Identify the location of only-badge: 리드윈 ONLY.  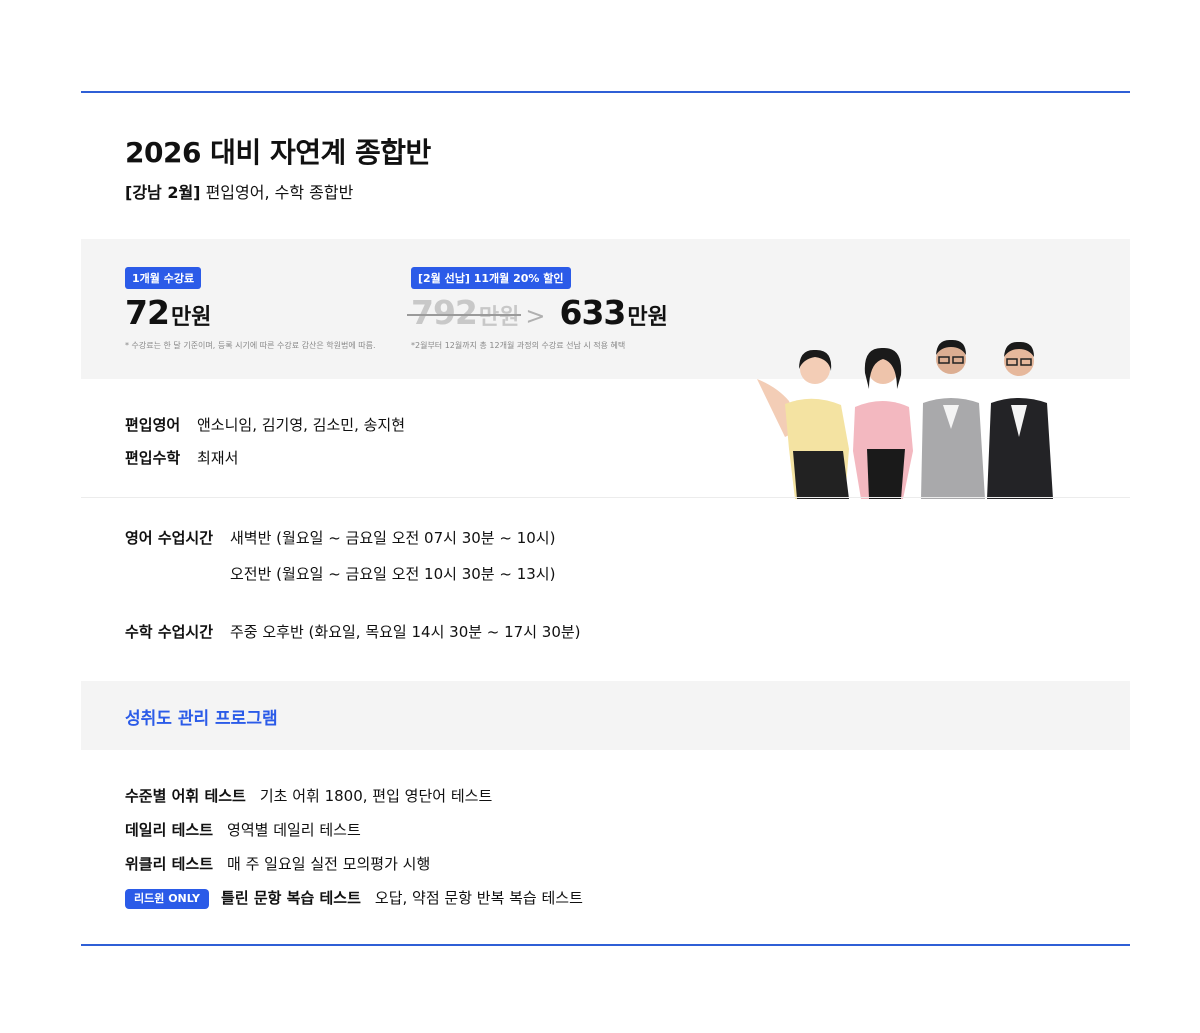
(167, 899).